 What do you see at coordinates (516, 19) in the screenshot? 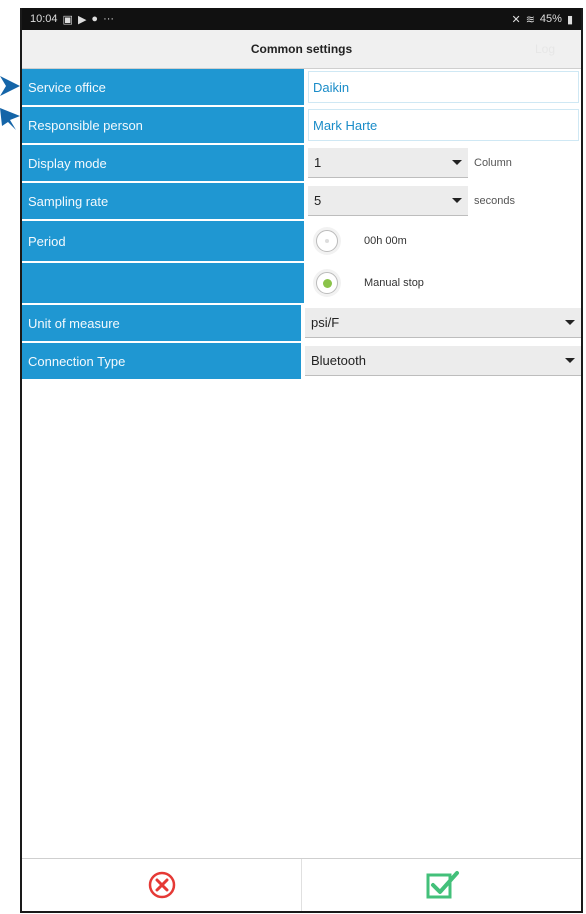
I see `mute-icon: ✕` at bounding box center [516, 19].